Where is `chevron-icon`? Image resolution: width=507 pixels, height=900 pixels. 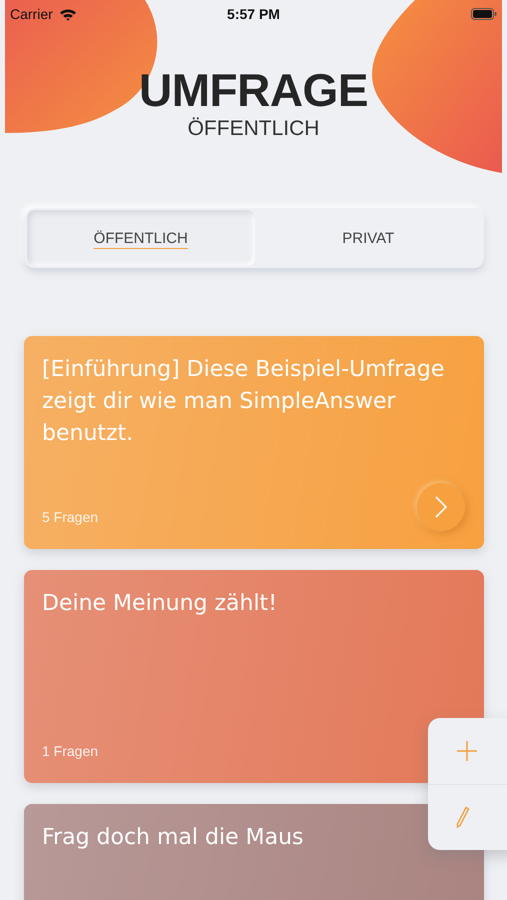 chevron-icon is located at coordinates (441, 507).